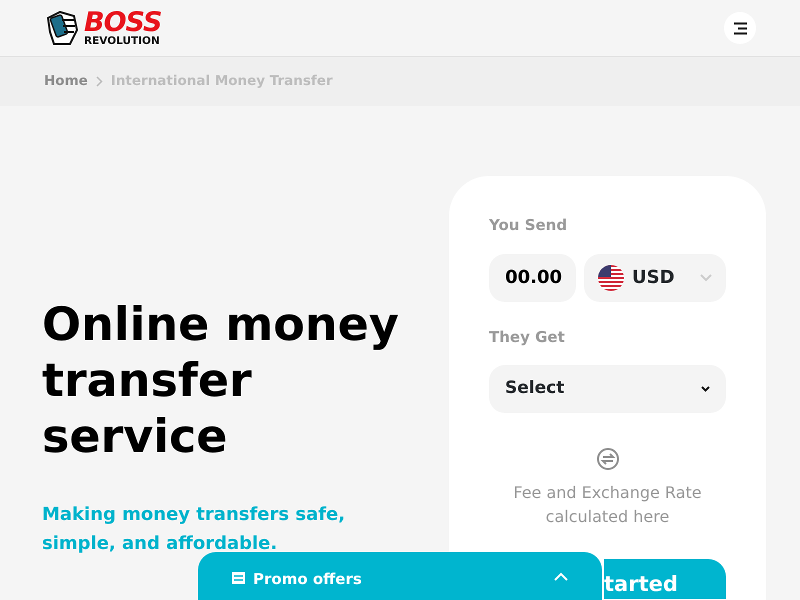 The width and height of the screenshot is (800, 600). I want to click on amount-field: 00.00, so click(532, 278).